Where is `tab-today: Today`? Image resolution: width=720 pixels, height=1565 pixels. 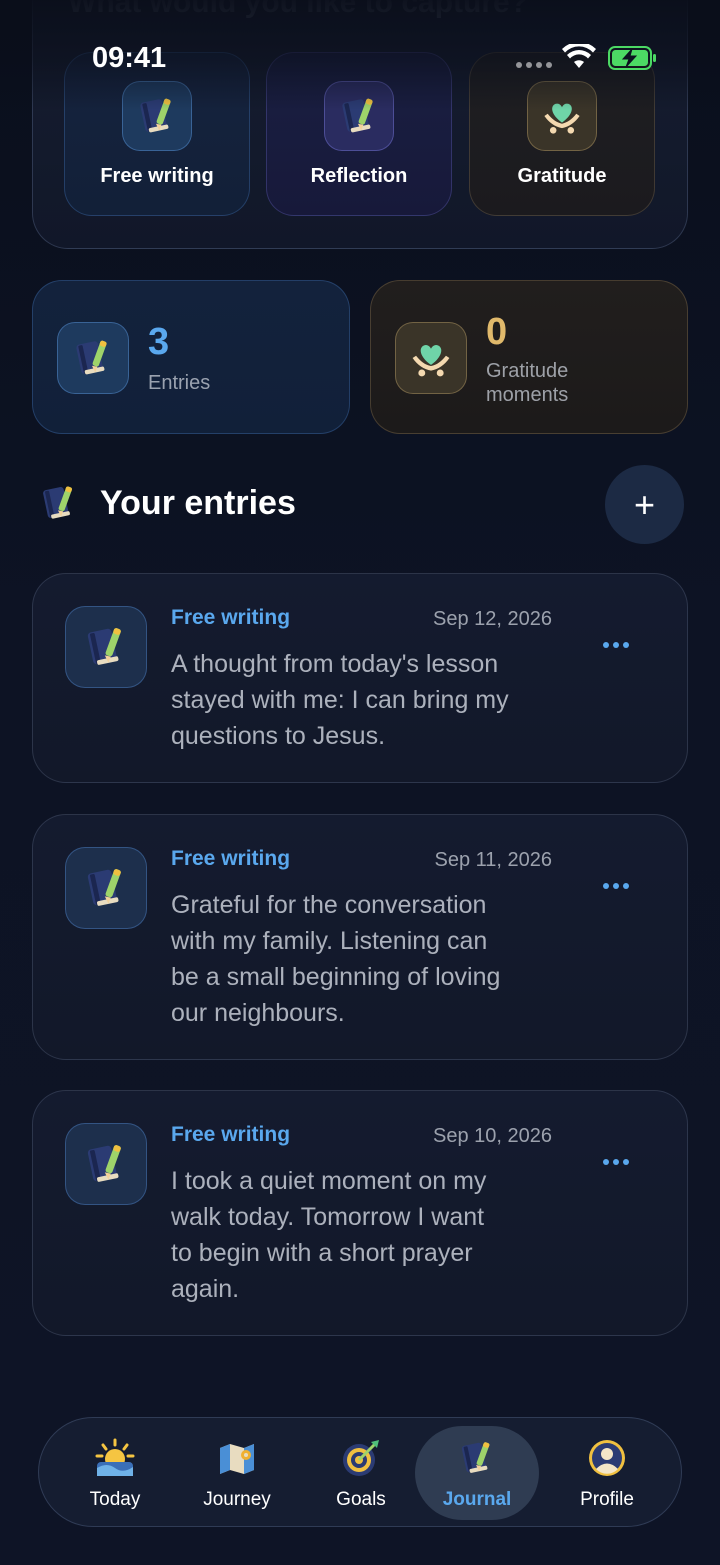
tab-today: Today is located at coordinates (115, 1473).